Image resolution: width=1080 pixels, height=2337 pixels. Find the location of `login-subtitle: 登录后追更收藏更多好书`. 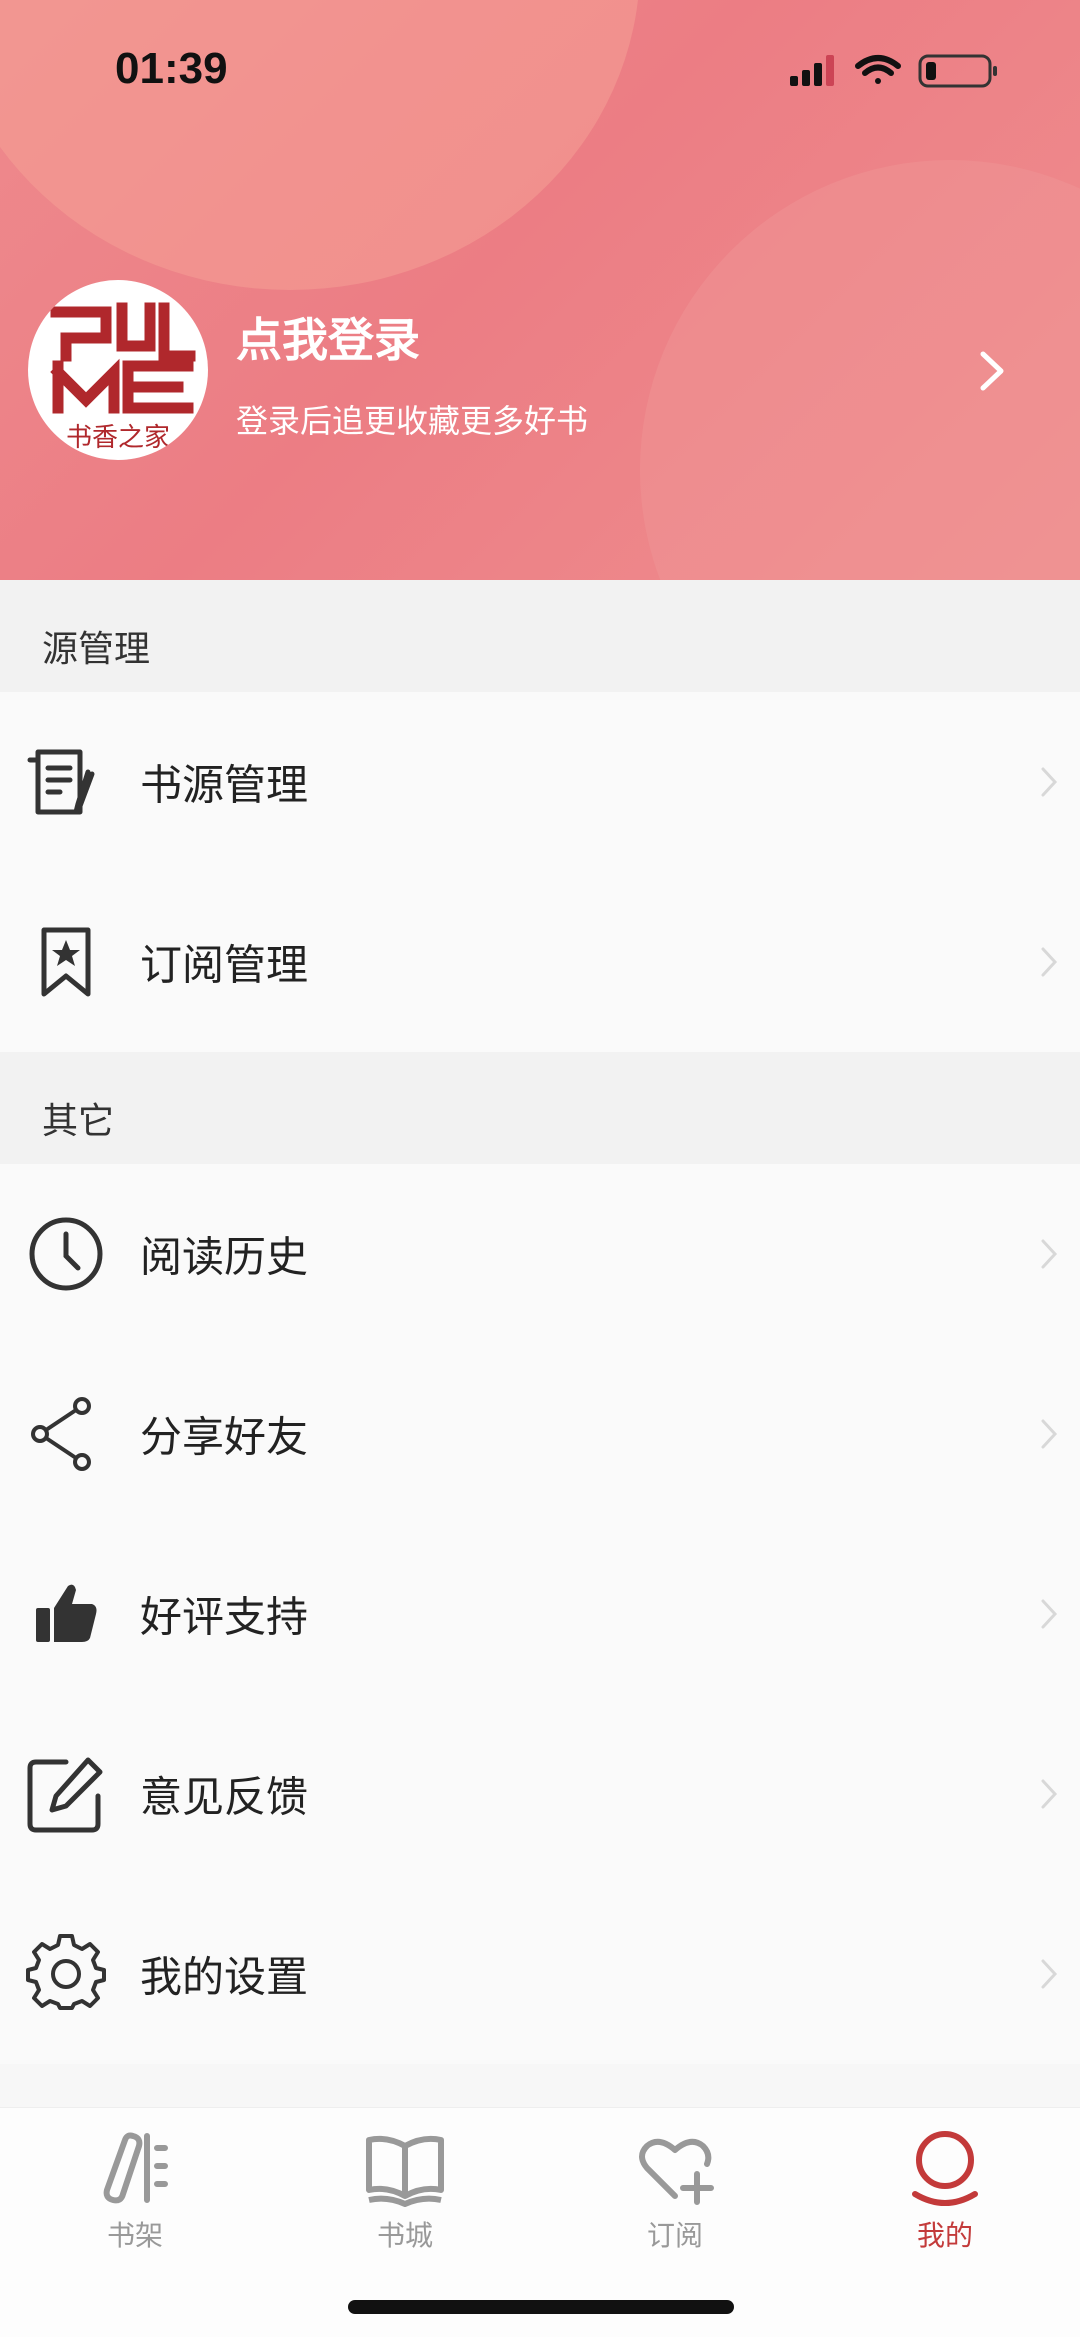

login-subtitle: 登录后追更收藏更多好书 is located at coordinates (412, 421).